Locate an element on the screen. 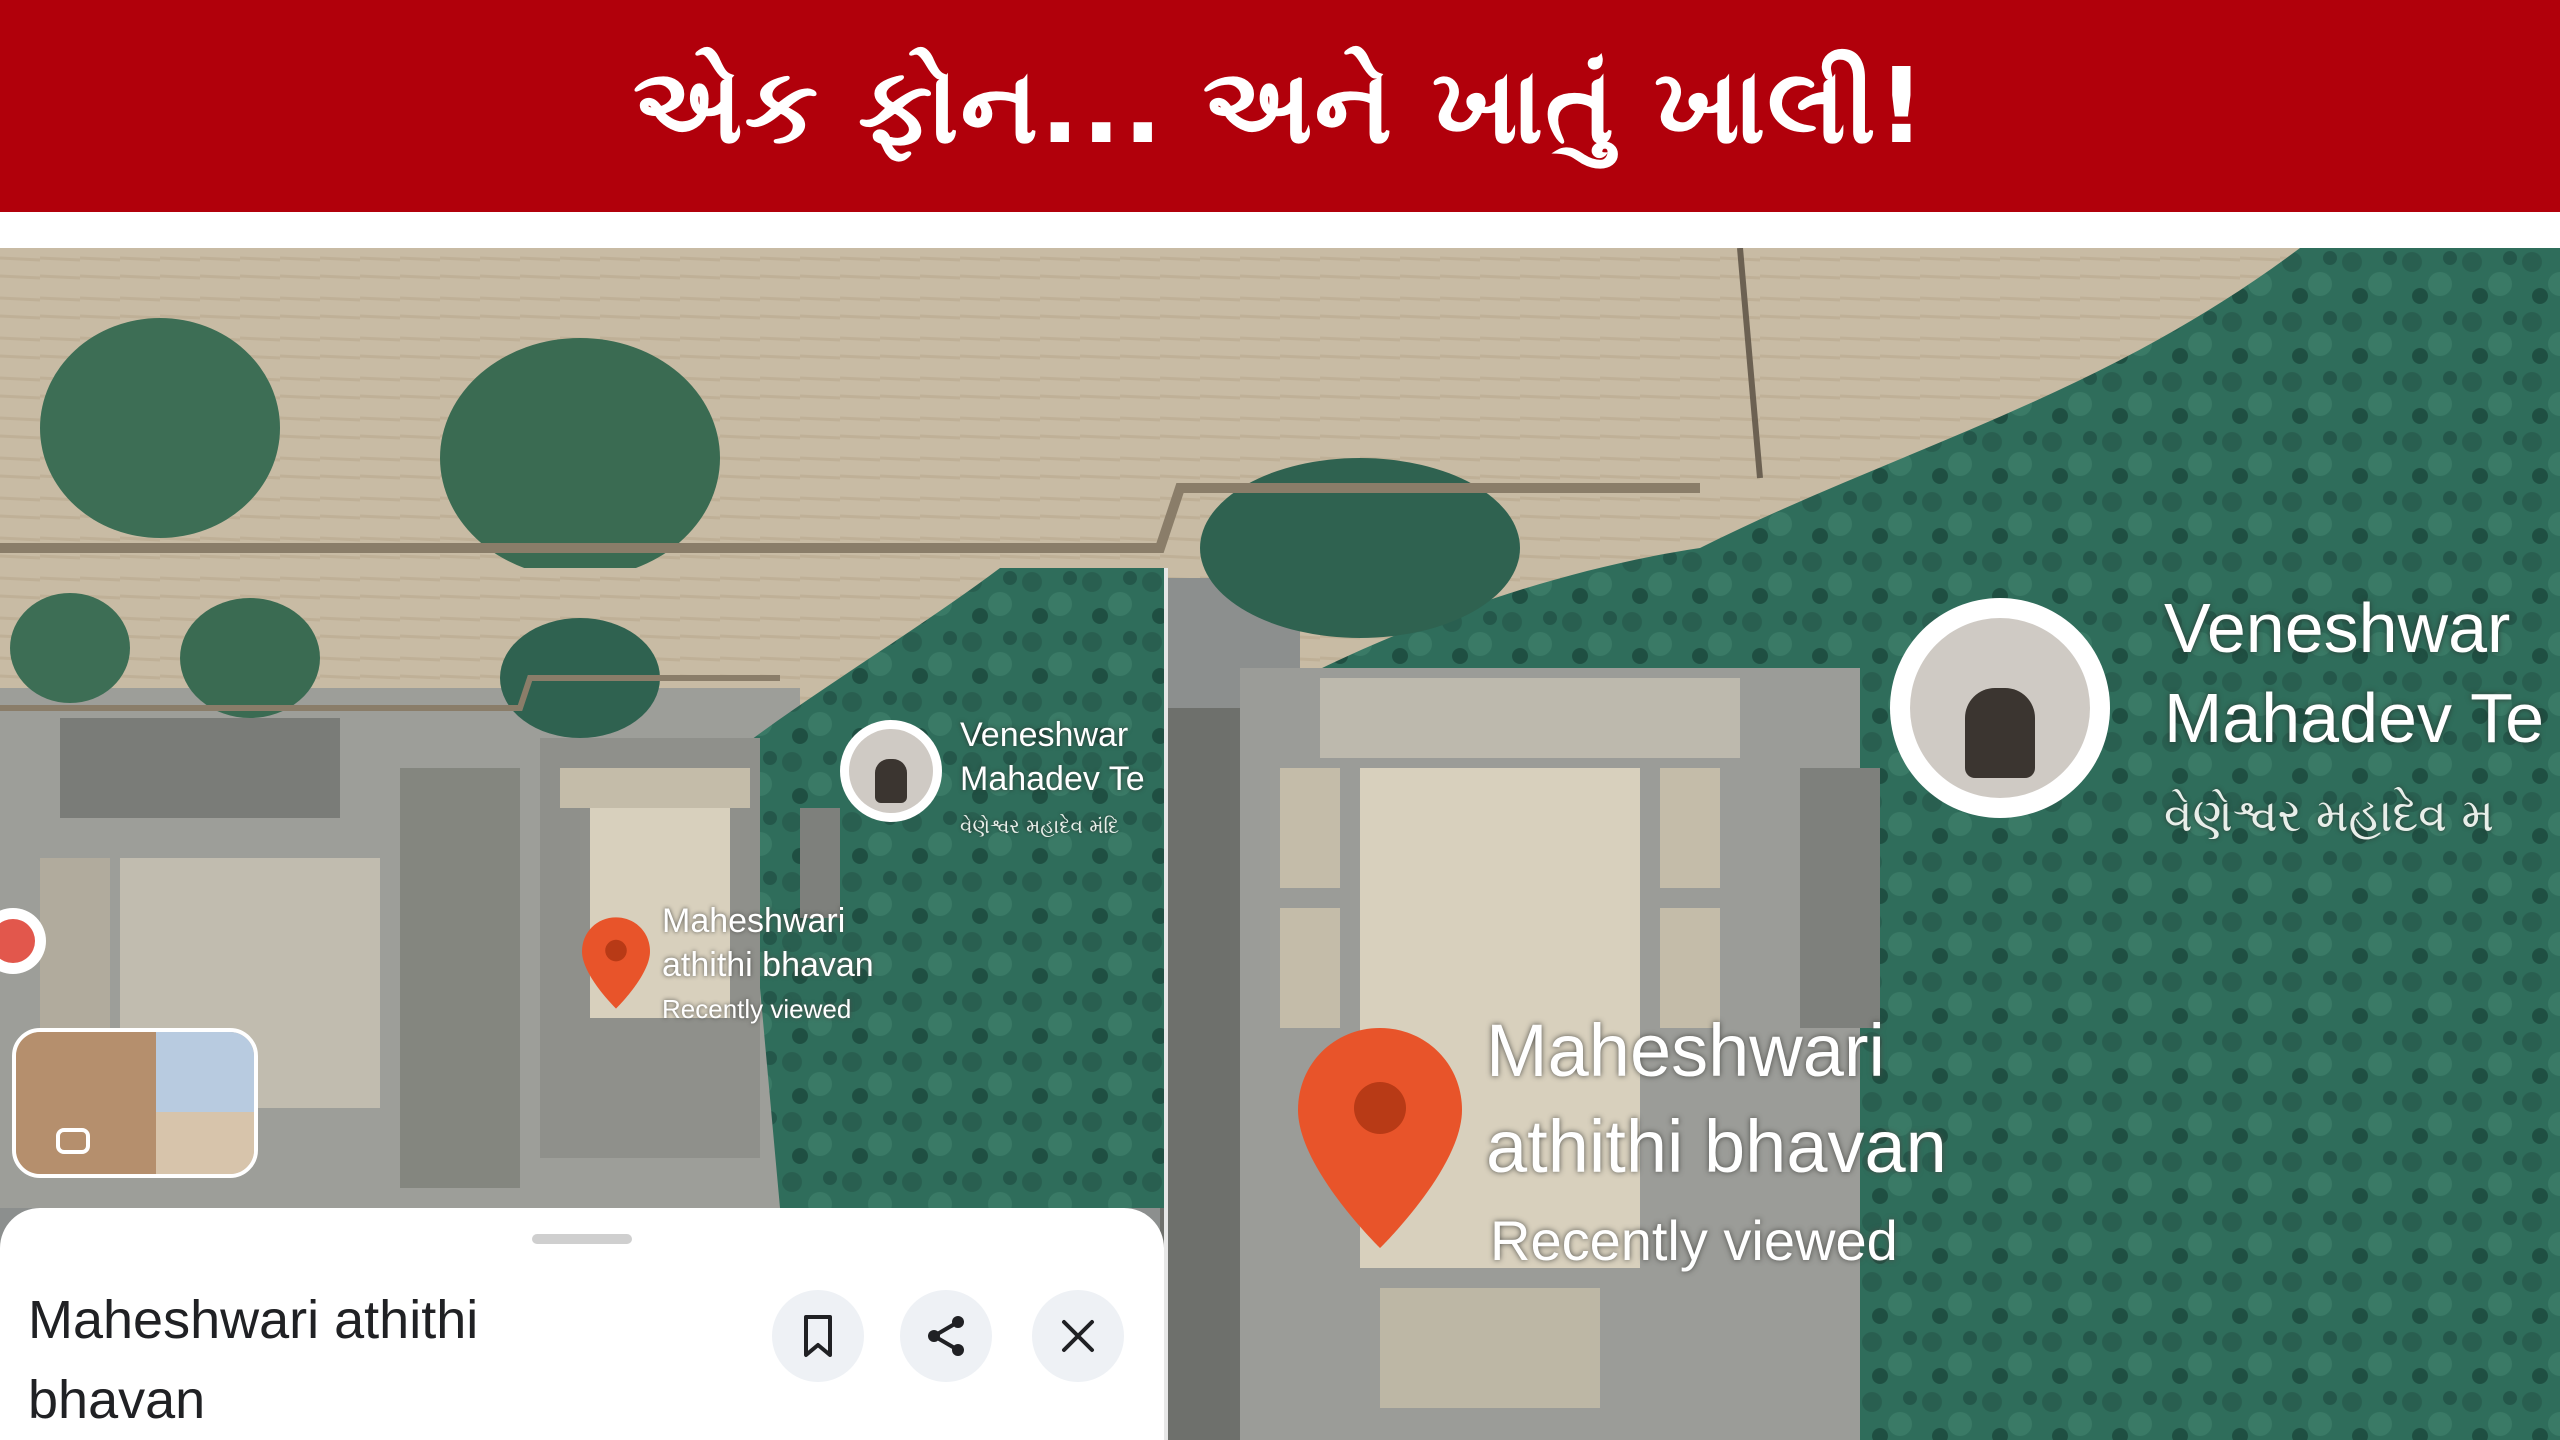 The width and height of the screenshot is (2560, 1440). close-button is located at coordinates (1078, 1336).